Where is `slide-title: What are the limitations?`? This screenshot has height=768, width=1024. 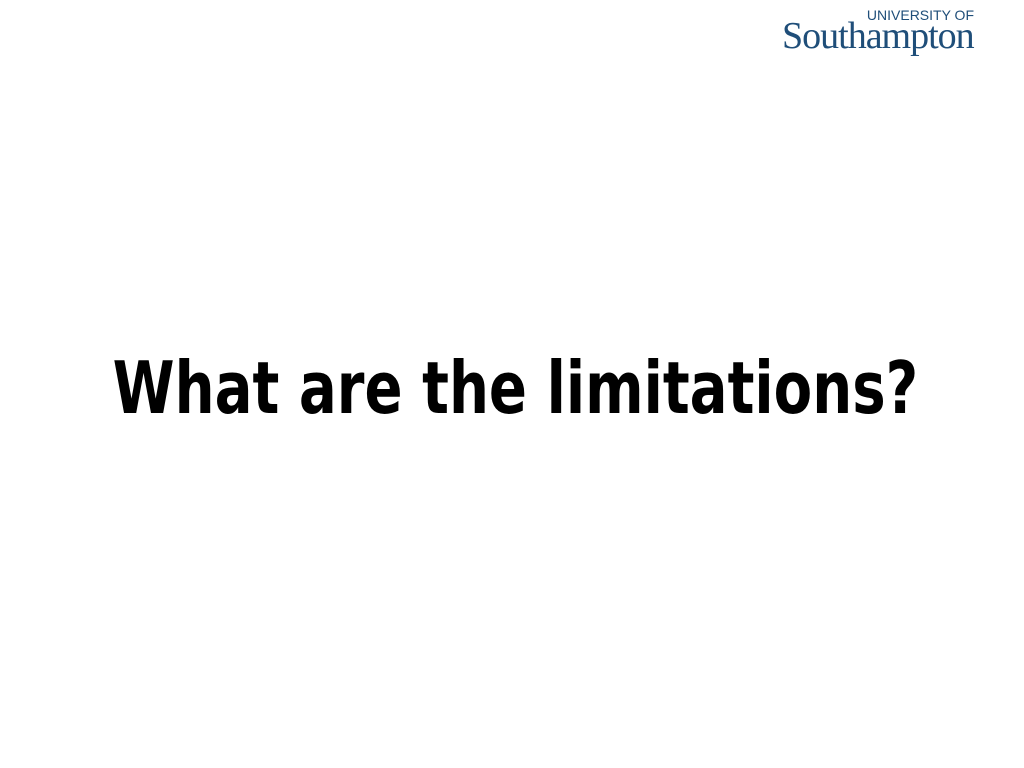
slide-title: What are the limitations? is located at coordinates (515, 388).